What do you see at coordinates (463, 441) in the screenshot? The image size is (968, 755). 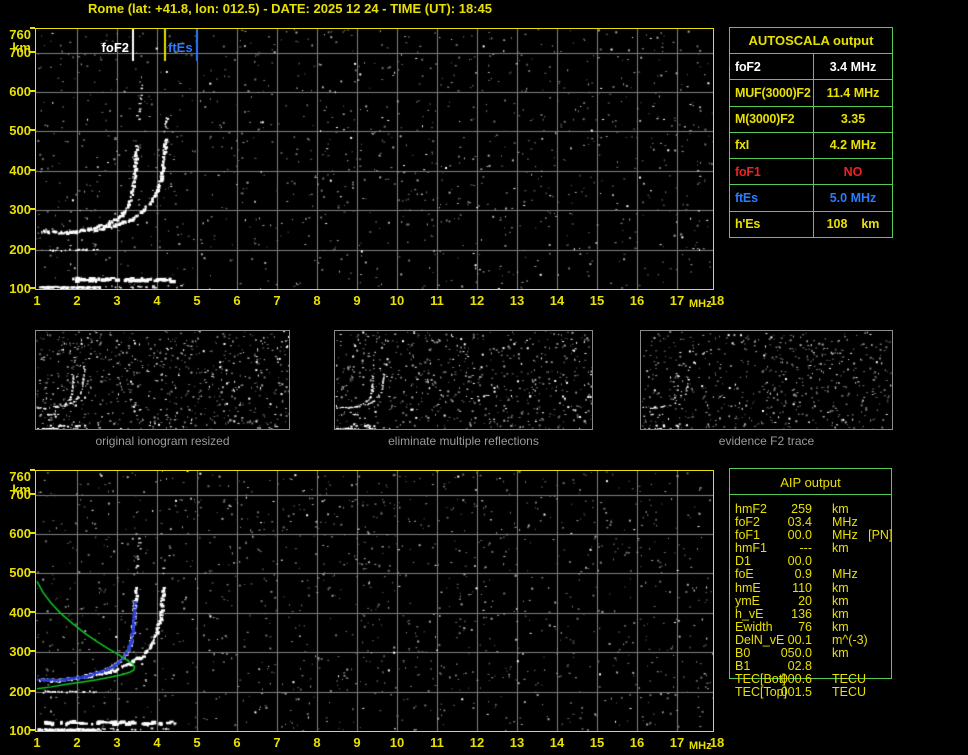 I see `thumbnail-caption-eliminate: eliminate multiple reflections` at bounding box center [463, 441].